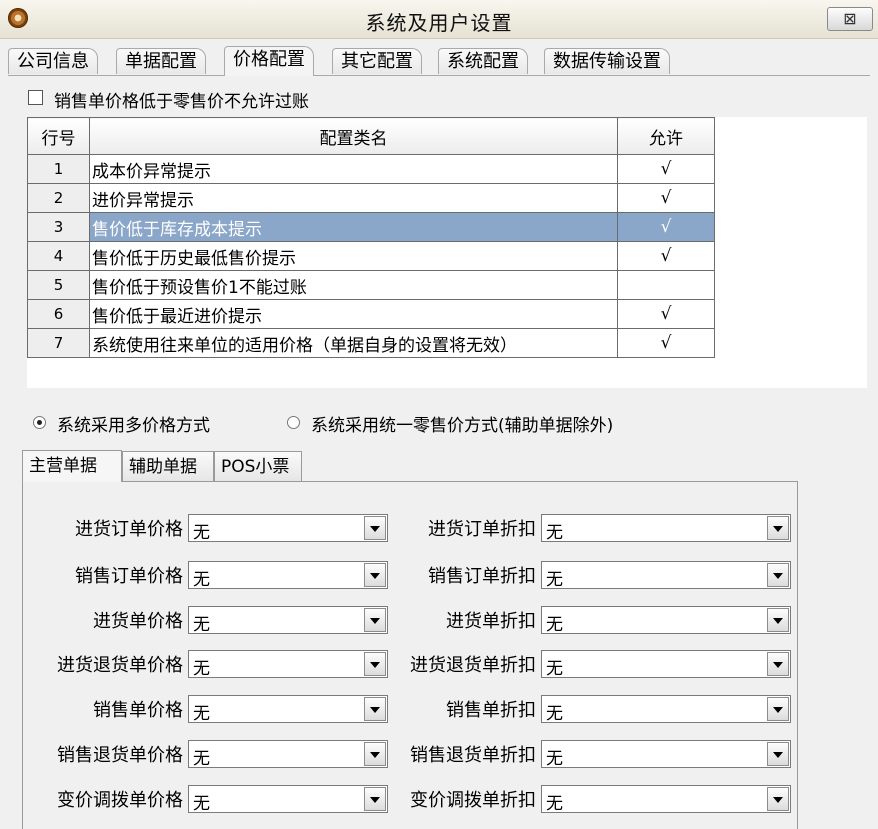 The height and width of the screenshot is (829, 878). What do you see at coordinates (353, 314) in the screenshot?
I see `config-name: 售价低于最近进价提示` at bounding box center [353, 314].